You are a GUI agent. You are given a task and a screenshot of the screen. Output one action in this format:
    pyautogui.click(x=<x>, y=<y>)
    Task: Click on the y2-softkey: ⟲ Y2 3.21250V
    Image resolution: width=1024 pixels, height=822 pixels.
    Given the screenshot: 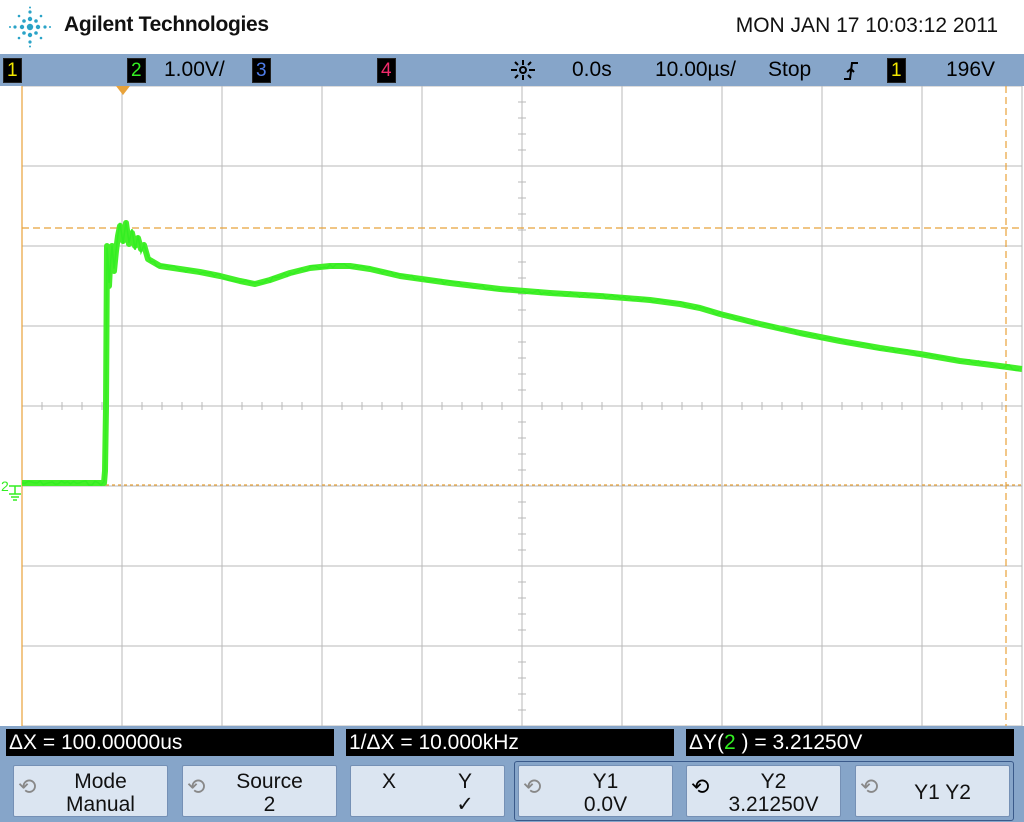 What is the action you would take?
    pyautogui.click(x=763, y=791)
    